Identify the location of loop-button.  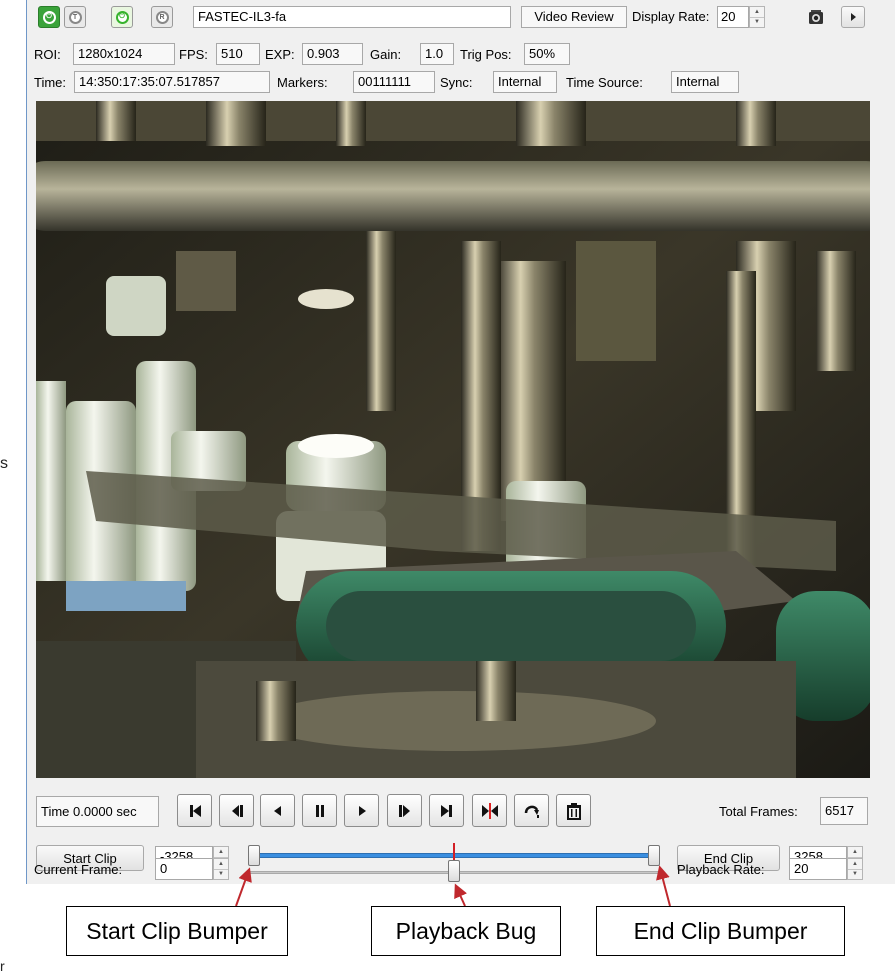
(531, 810).